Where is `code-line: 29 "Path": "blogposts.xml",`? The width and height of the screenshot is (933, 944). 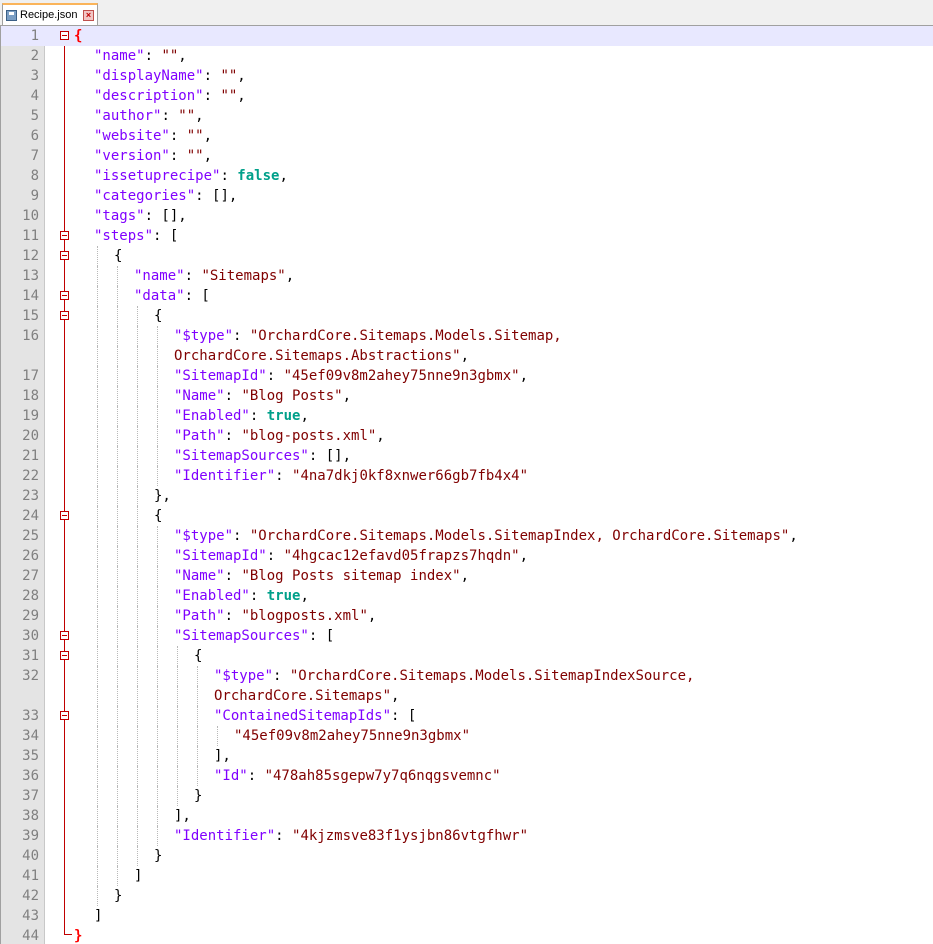
code-line: 29 "Path": "blogposts.xml", is located at coordinates (467, 616).